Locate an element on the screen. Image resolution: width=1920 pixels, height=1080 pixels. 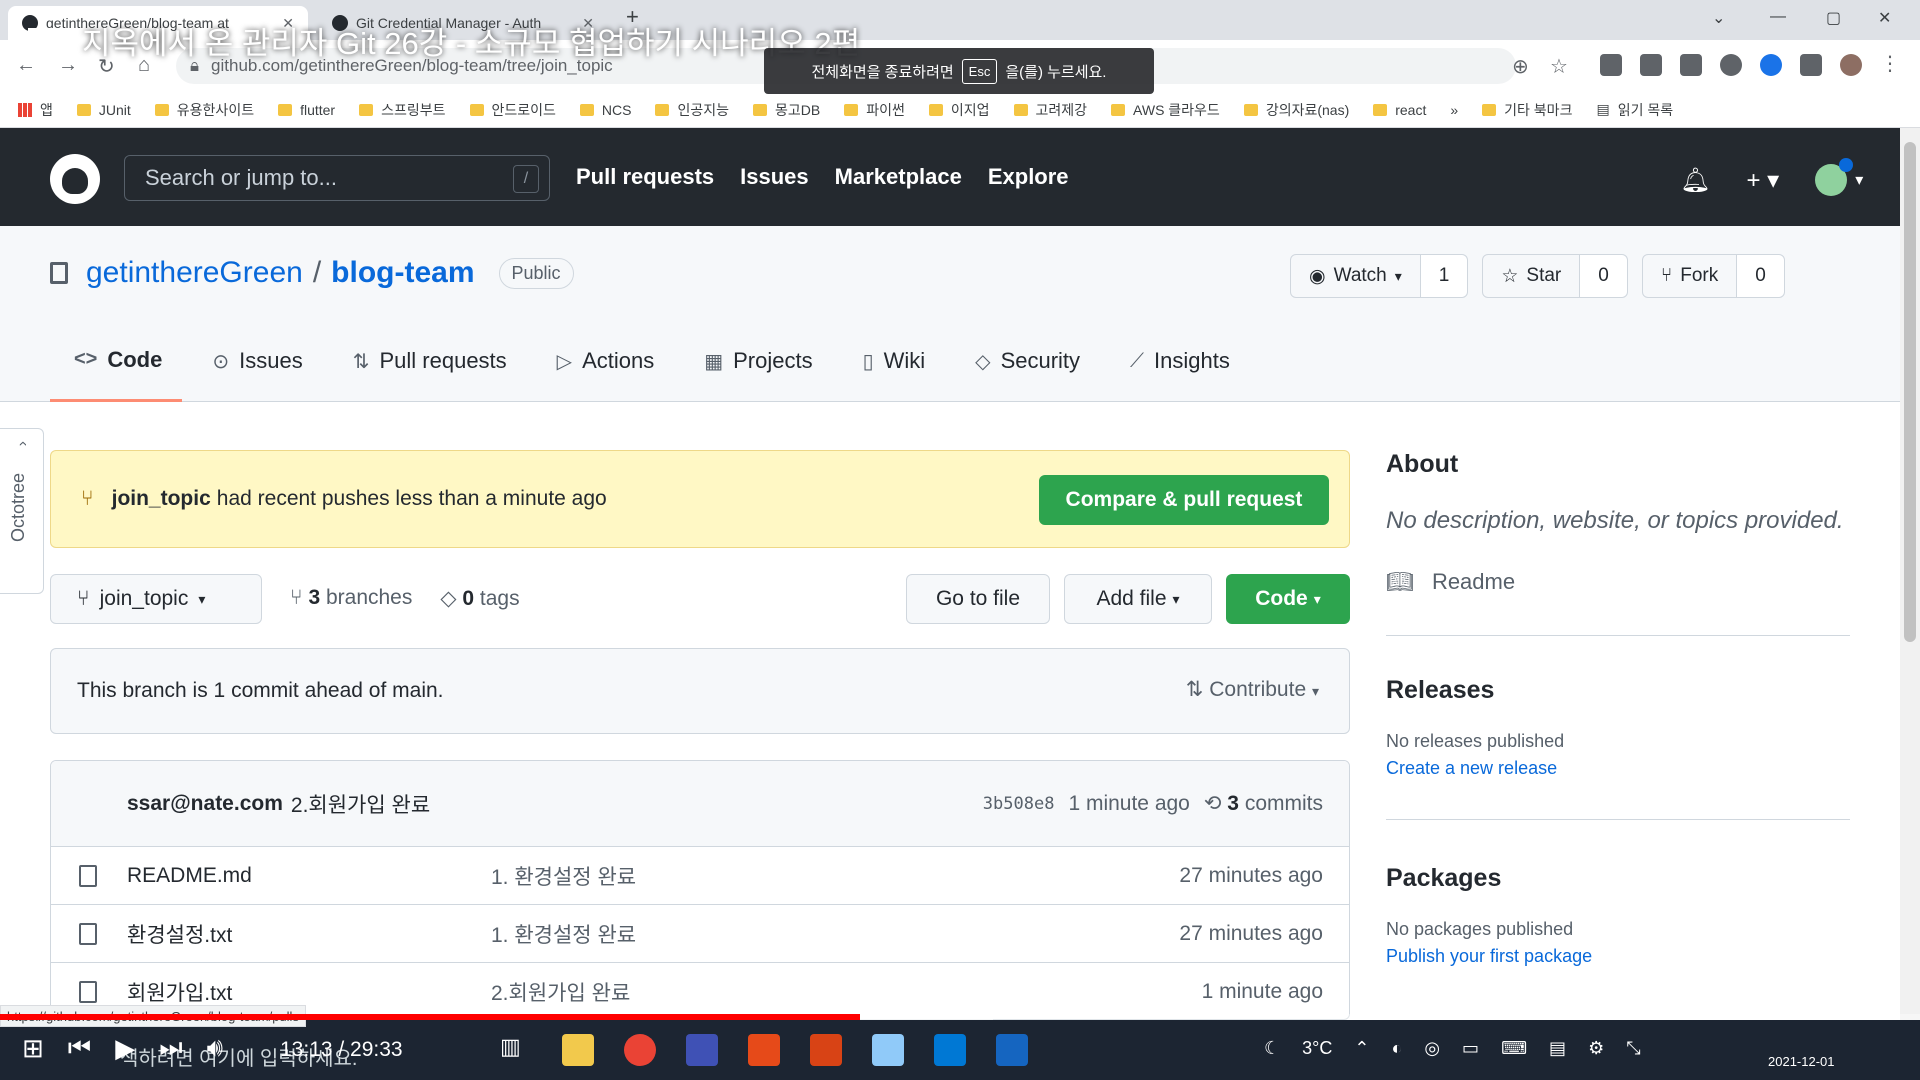
branches-link: ⑂ 3 branches is located at coordinates (351, 598).